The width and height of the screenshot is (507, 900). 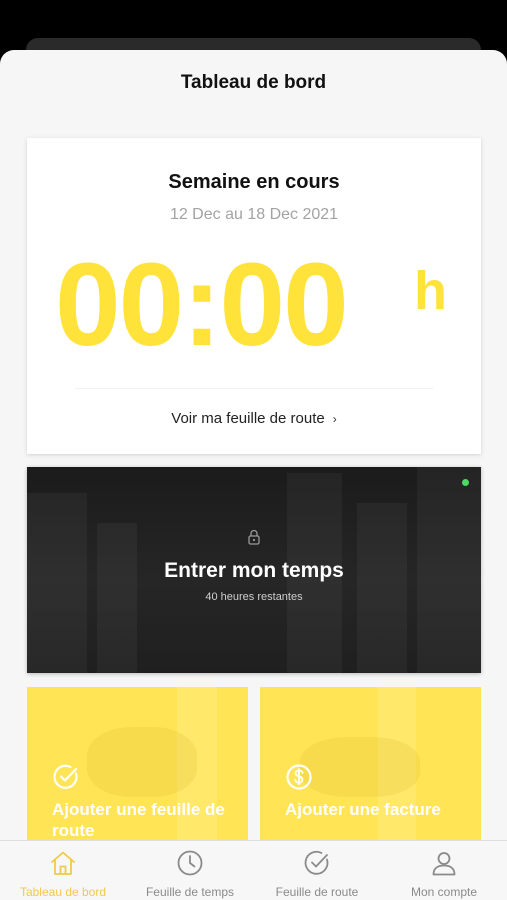 I want to click on tab-route-sheet: Feuille de route, so click(x=317, y=870).